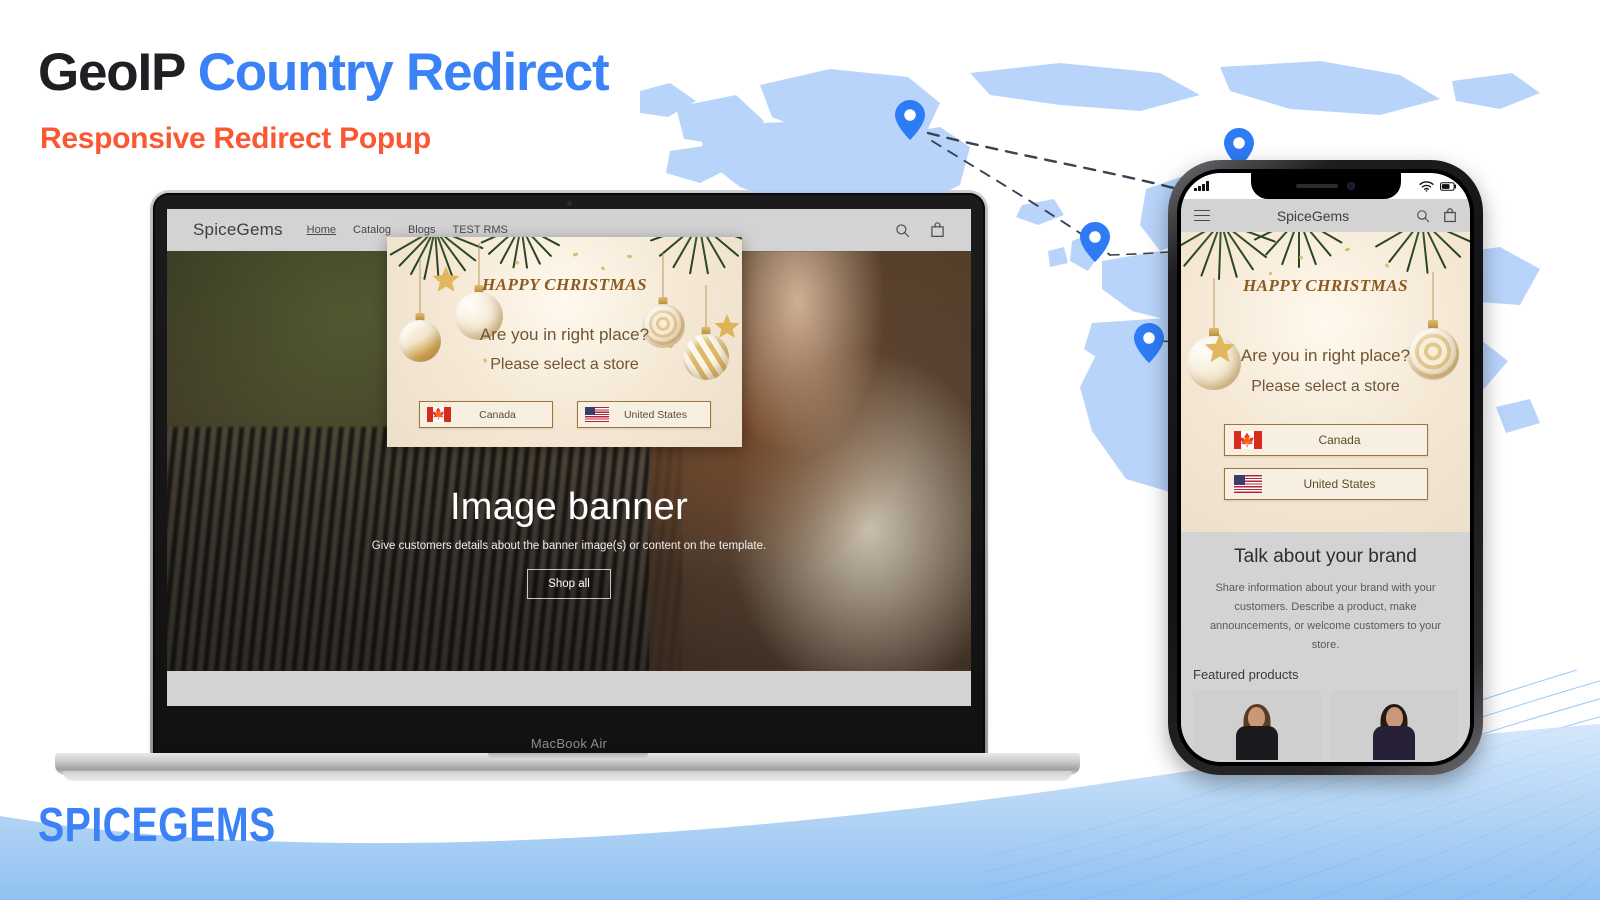  What do you see at coordinates (920, 230) in the screenshot?
I see `desktop-header-icons` at bounding box center [920, 230].